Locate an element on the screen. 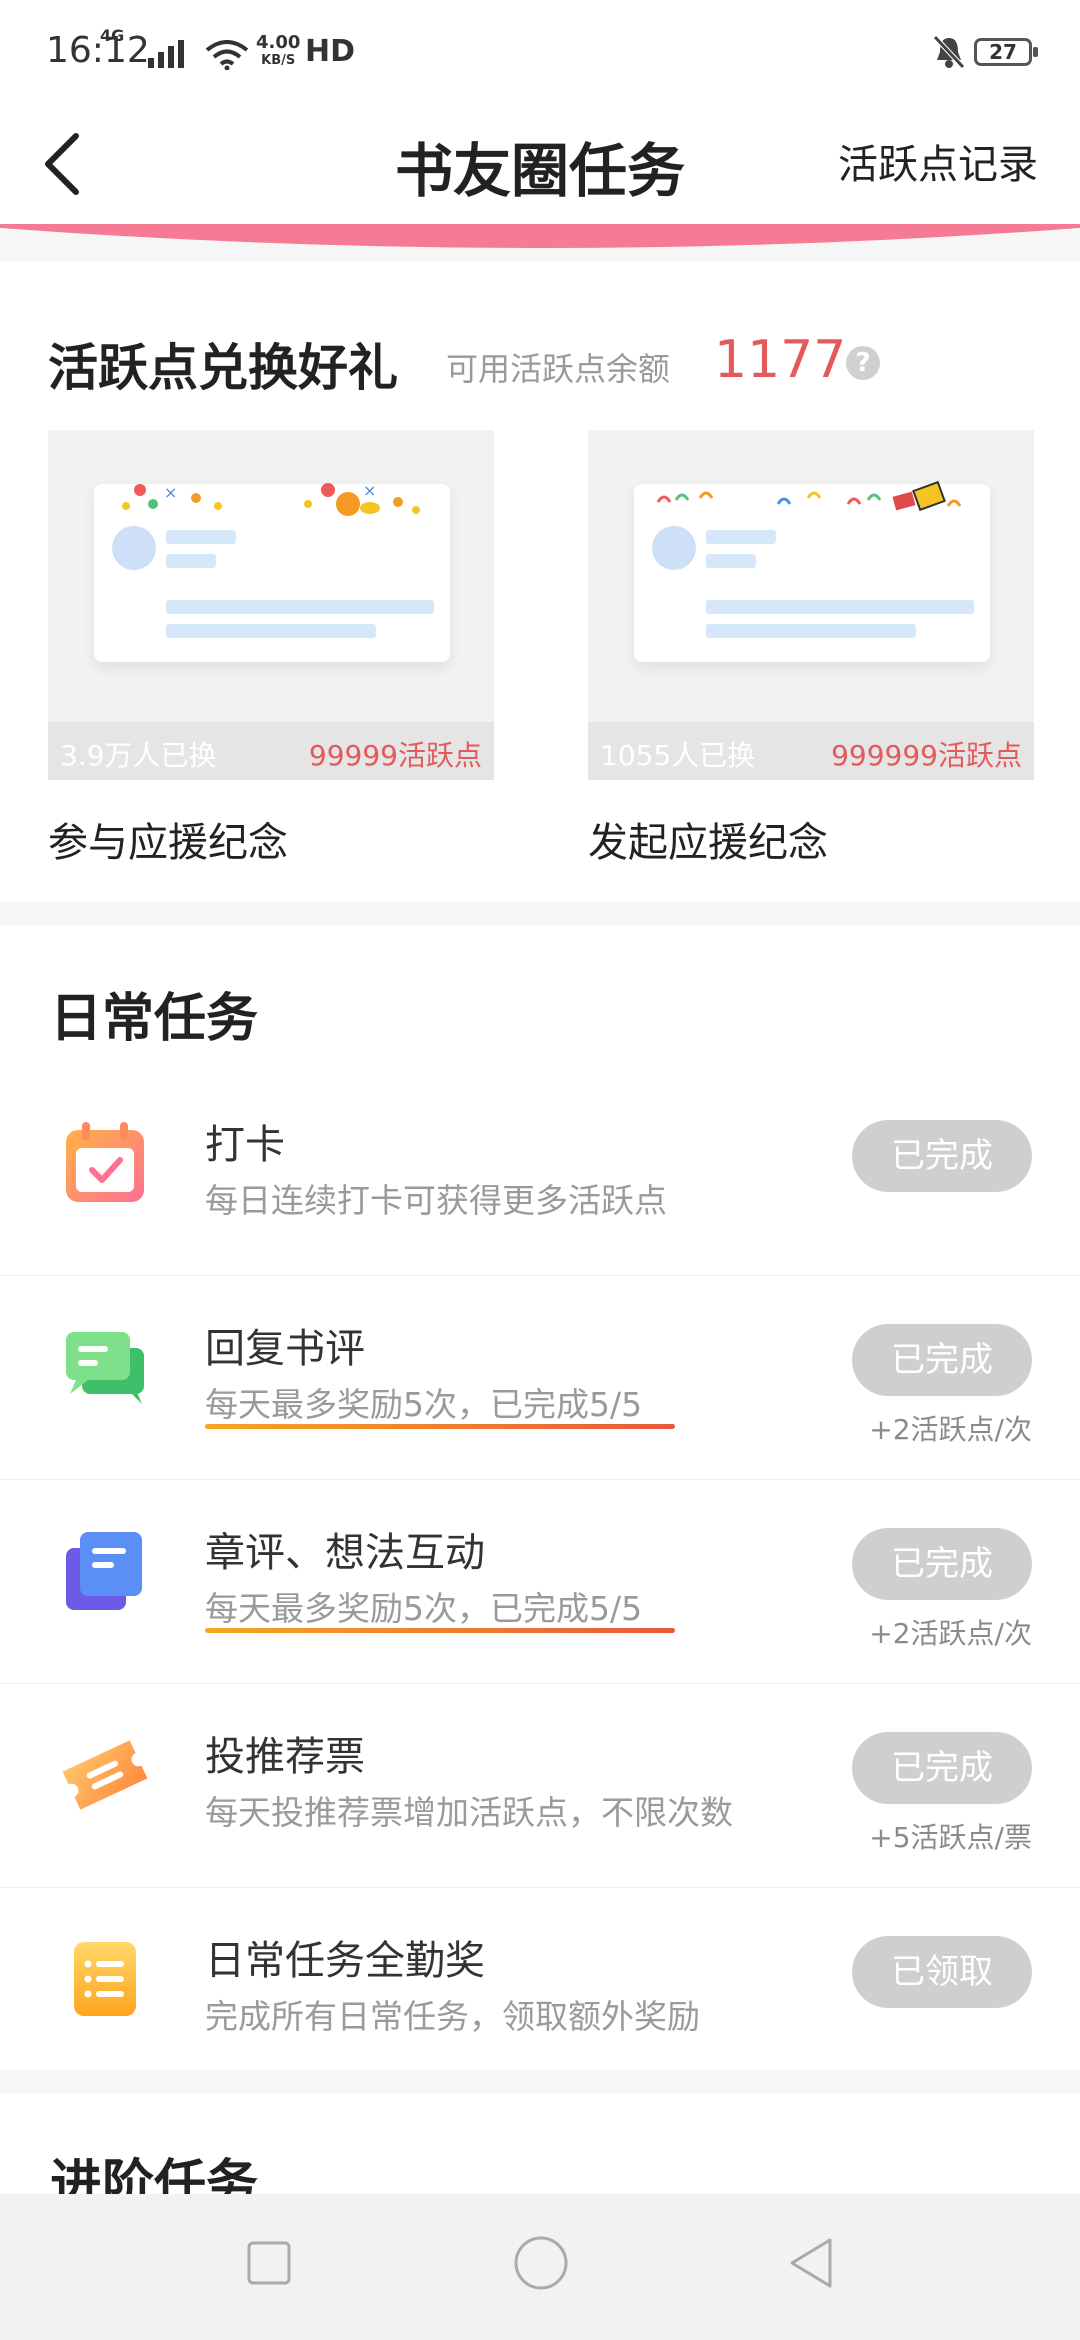 The height and width of the screenshot is (2340, 1080). network-speed: 4.00 KB/S is located at coordinates (278, 52).